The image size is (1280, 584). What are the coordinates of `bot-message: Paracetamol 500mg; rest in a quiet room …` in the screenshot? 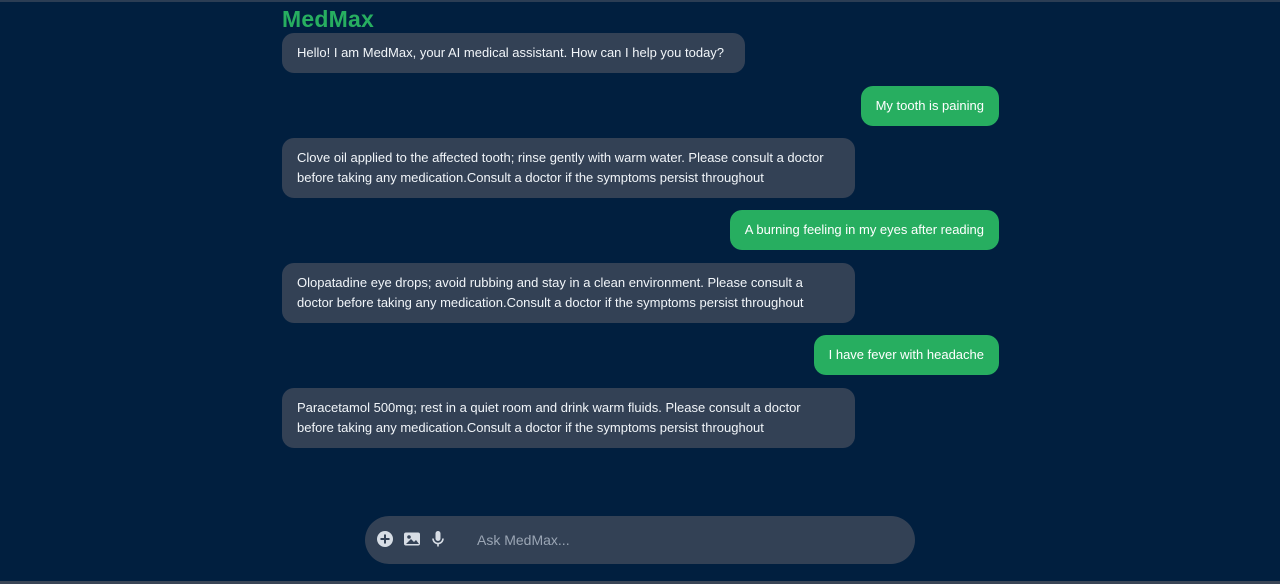 It's located at (568, 418).